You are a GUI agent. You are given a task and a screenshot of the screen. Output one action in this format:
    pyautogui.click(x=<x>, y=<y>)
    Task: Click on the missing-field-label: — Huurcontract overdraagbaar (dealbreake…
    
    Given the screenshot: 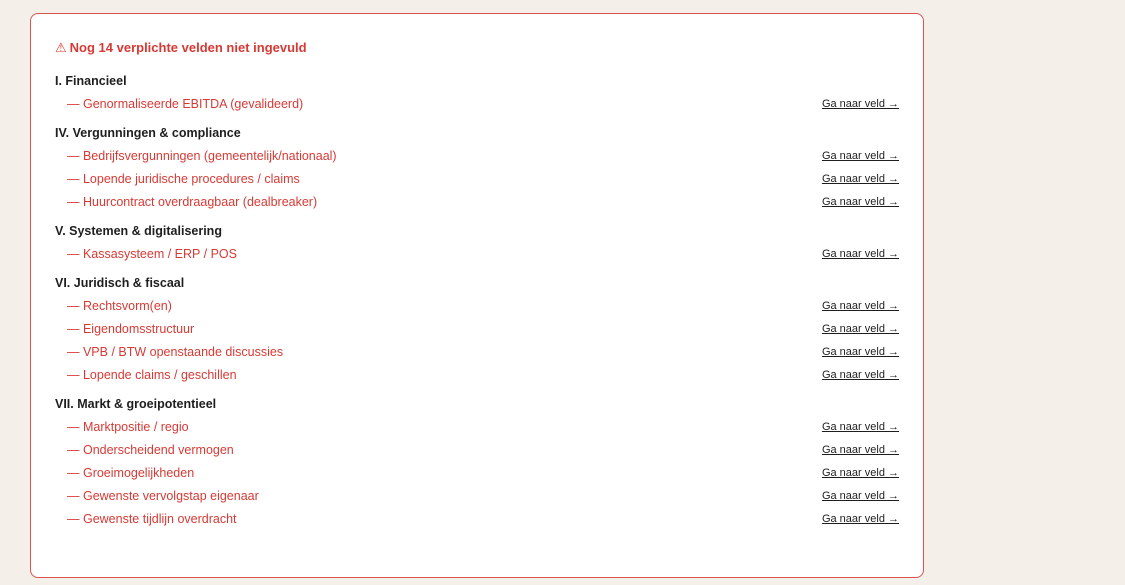 What is the action you would take?
    pyautogui.click(x=192, y=201)
    